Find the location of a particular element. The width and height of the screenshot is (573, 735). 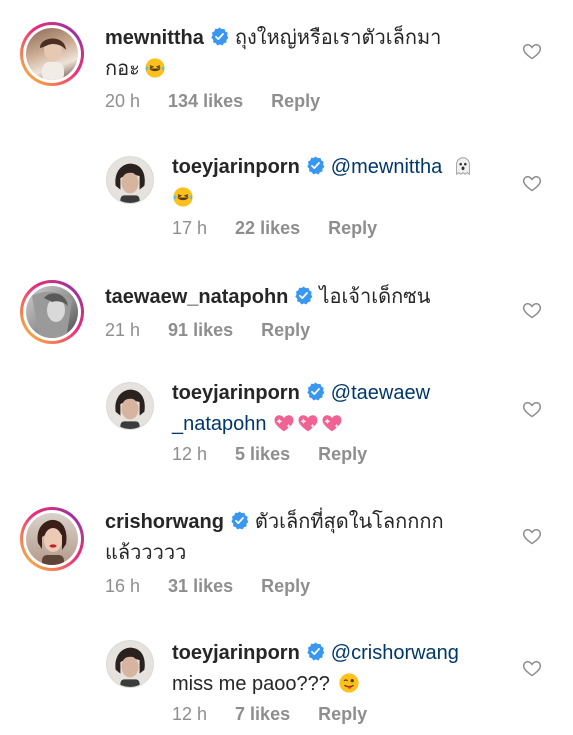

comment-meta: 16 h 31 likes Reply is located at coordinates (221, 586).